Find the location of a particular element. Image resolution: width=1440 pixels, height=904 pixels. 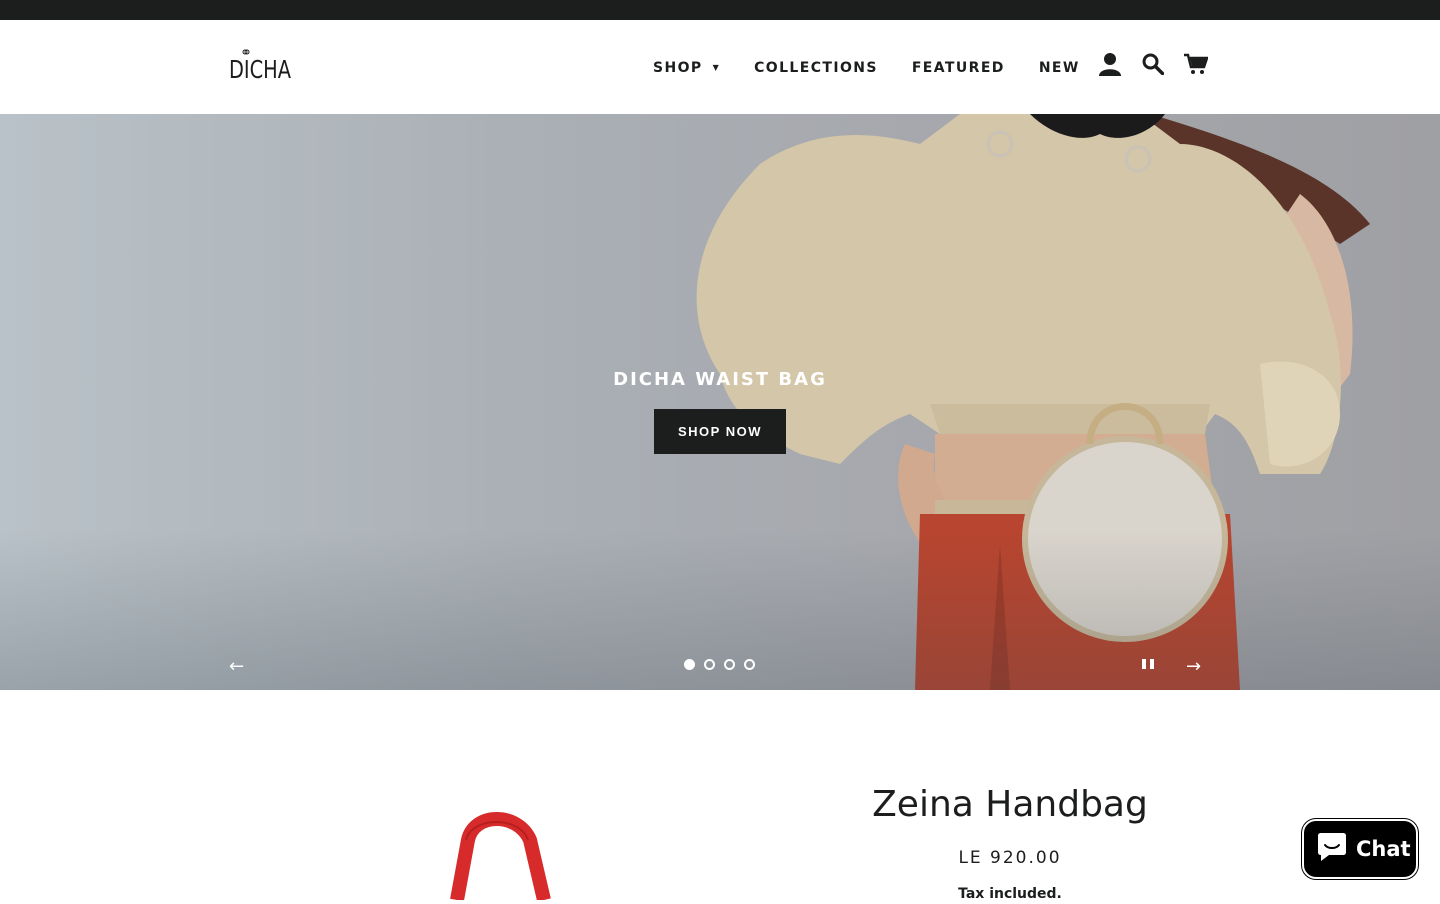

search-icon is located at coordinates (1153, 66).